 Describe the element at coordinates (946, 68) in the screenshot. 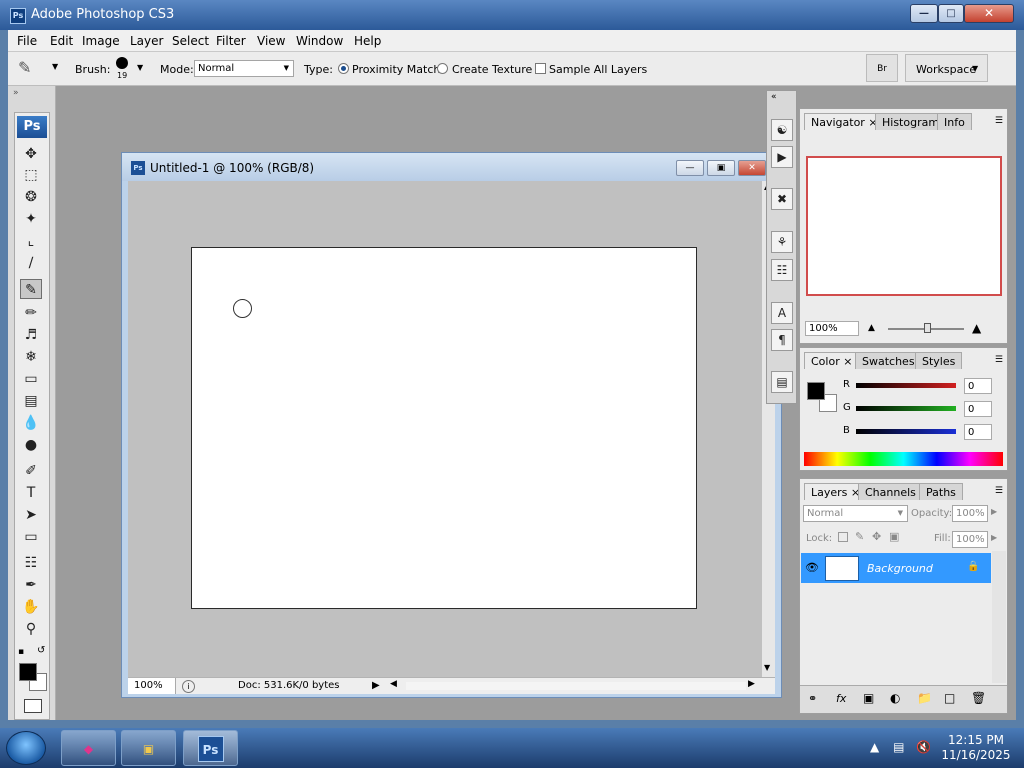

I see `workspace-button: Workspace ▼` at that location.